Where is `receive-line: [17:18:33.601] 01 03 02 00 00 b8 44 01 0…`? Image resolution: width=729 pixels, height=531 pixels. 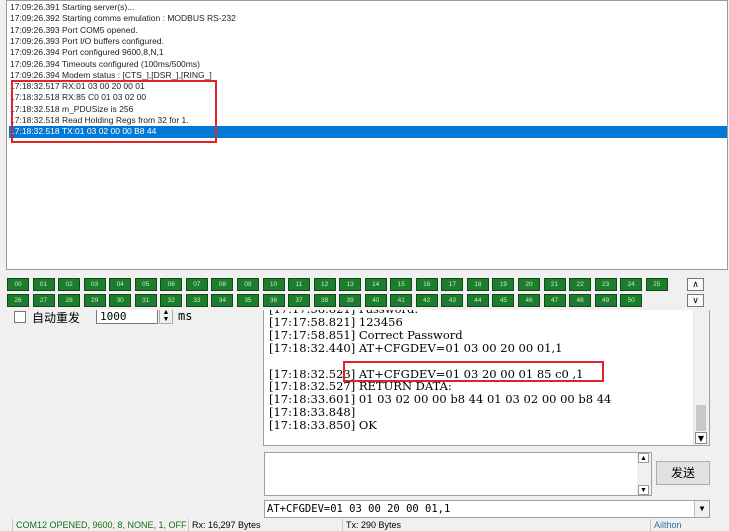 receive-line: [17:18:33.601] 01 03 02 00 00 b8 44 01 0… is located at coordinates (440, 399).